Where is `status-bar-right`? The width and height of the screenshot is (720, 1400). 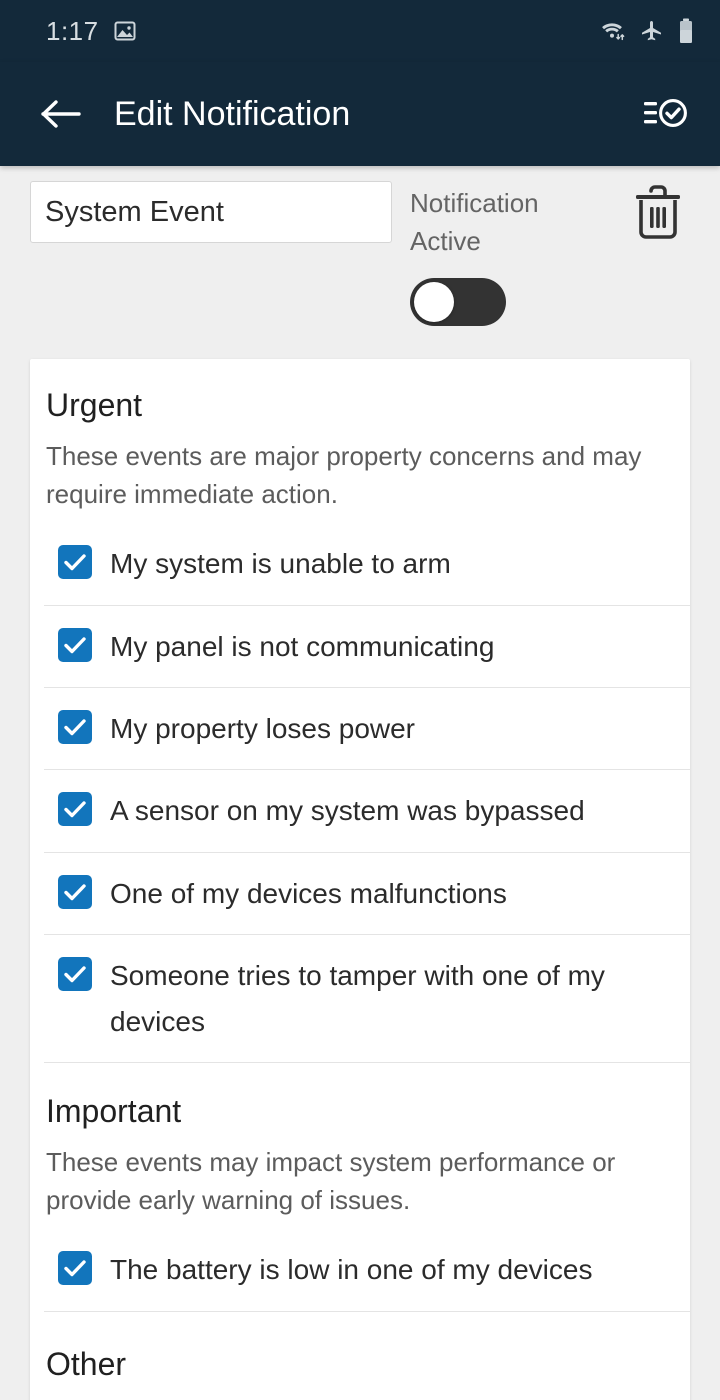 status-bar-right is located at coordinates (647, 31).